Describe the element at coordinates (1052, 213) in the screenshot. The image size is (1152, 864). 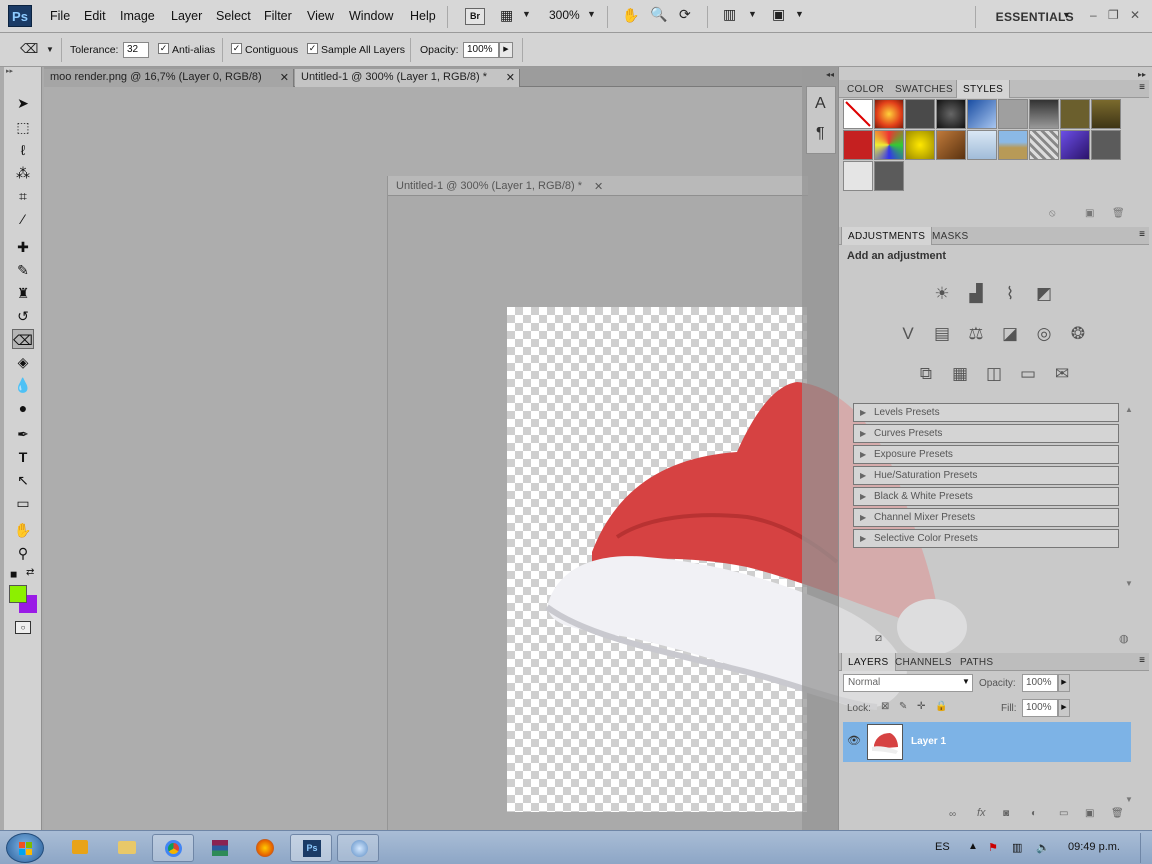
I see `clear-style-icon: ⦸` at that location.